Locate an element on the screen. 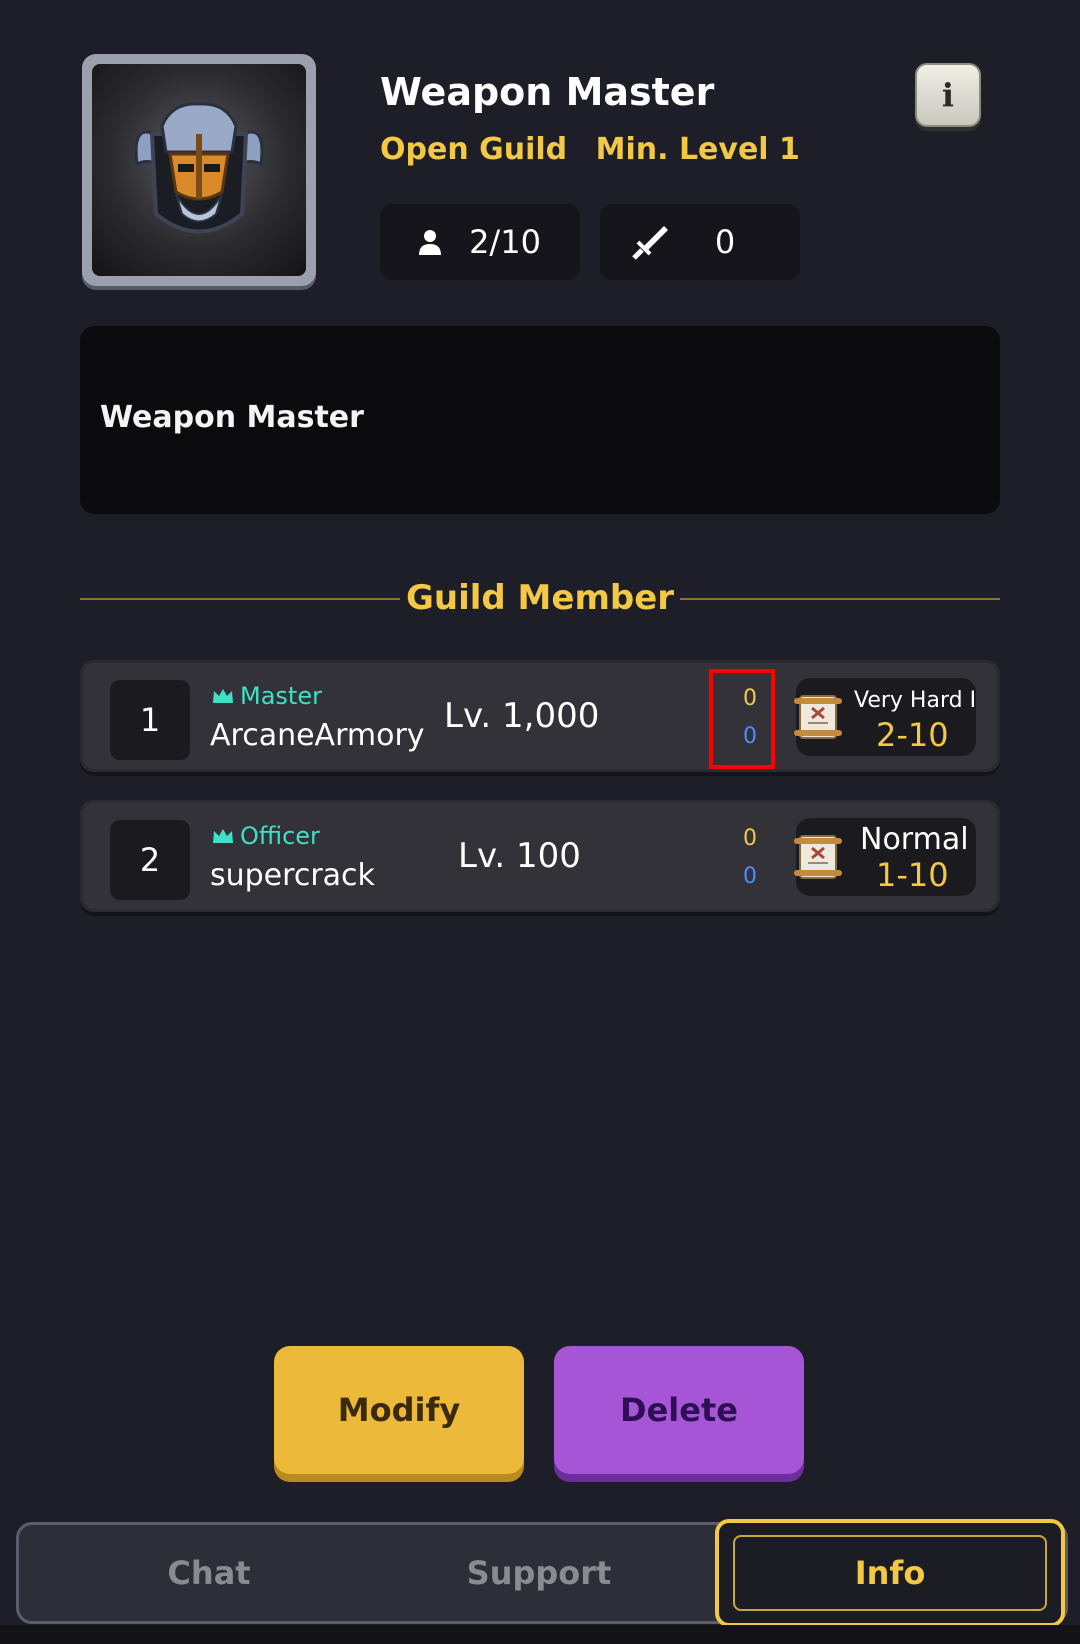 The height and width of the screenshot is (1644, 1080). tab-chat: Chat is located at coordinates (209, 1573).